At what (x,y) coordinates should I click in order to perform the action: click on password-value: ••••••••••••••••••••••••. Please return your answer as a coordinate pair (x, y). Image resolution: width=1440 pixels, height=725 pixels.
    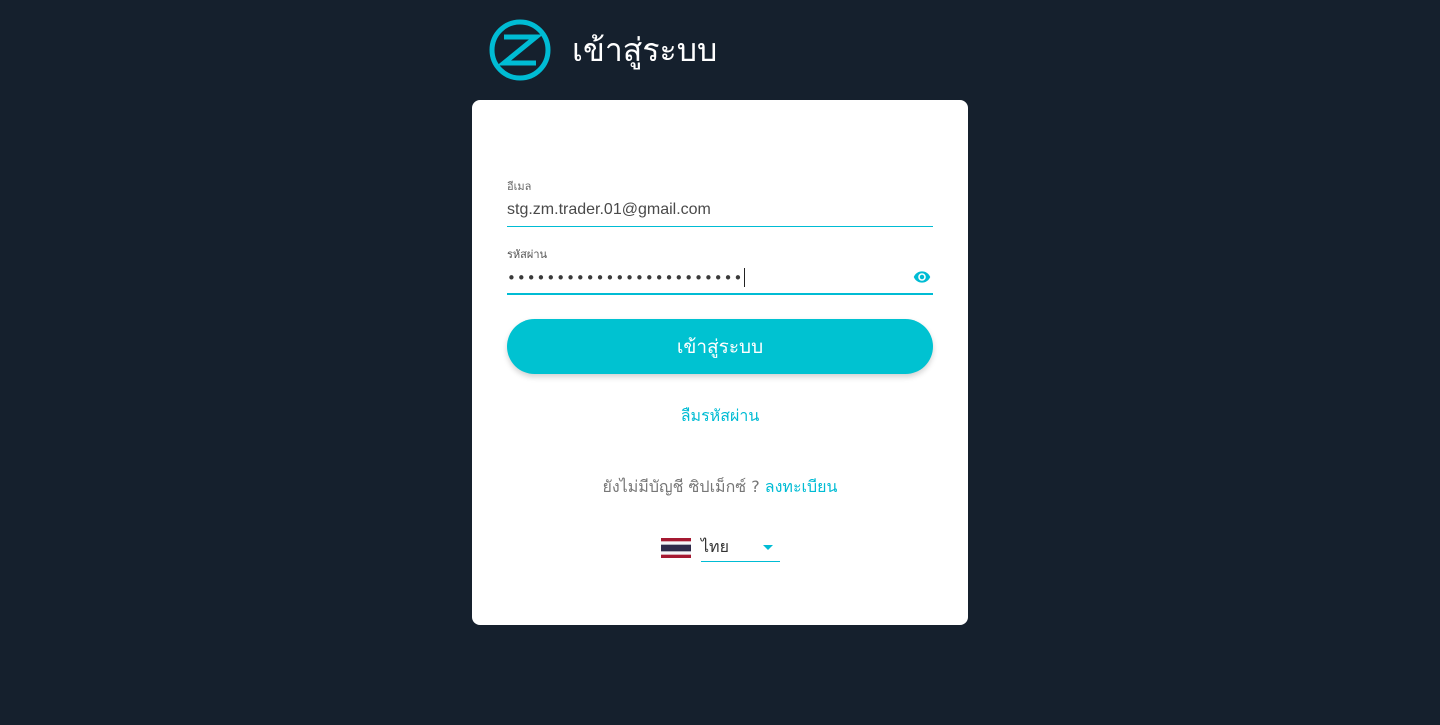
    Looking at the image, I should click on (625, 278).